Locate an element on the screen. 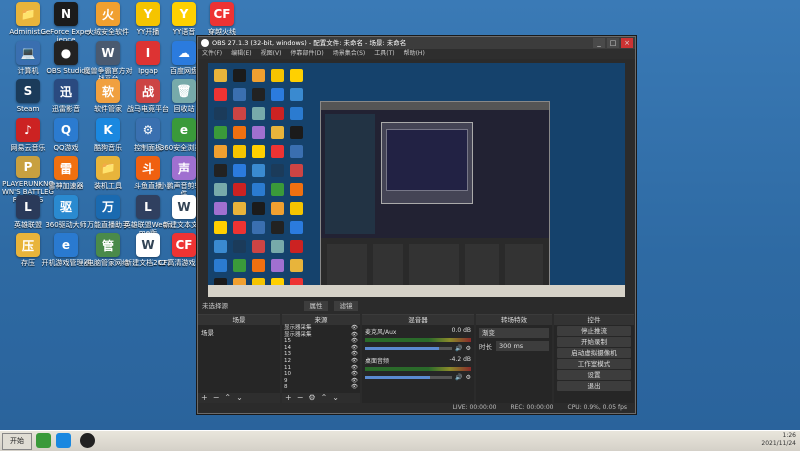 This screenshot has height=451, width=800. clock-time: 1:26 is located at coordinates (789, 435).